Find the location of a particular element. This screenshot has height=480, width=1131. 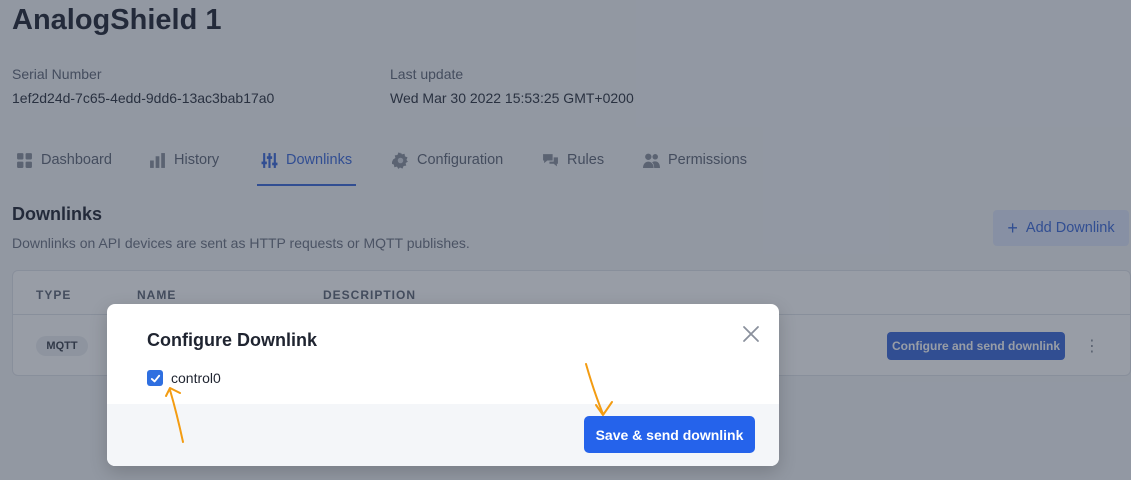

control0-label: control0 is located at coordinates (196, 378).